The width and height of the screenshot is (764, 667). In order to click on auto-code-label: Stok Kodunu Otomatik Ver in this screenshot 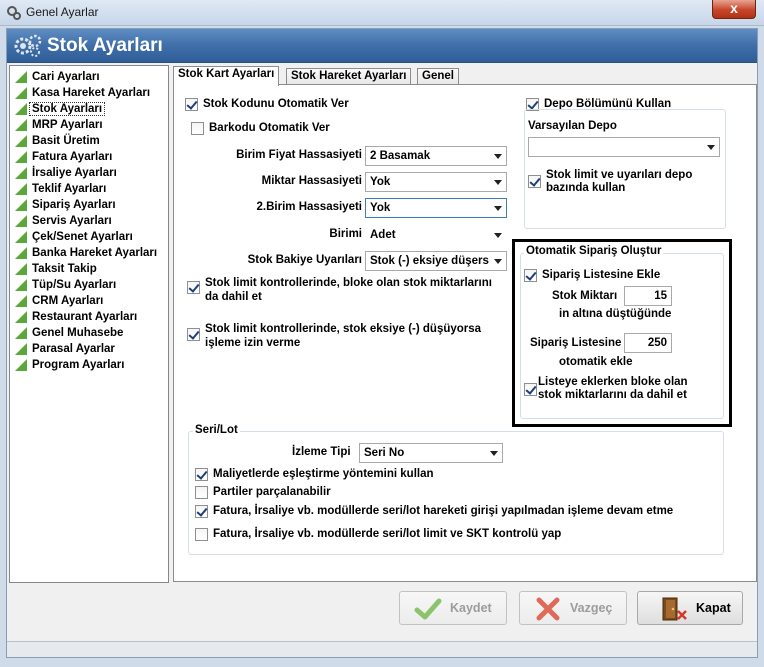, I will do `click(276, 104)`.